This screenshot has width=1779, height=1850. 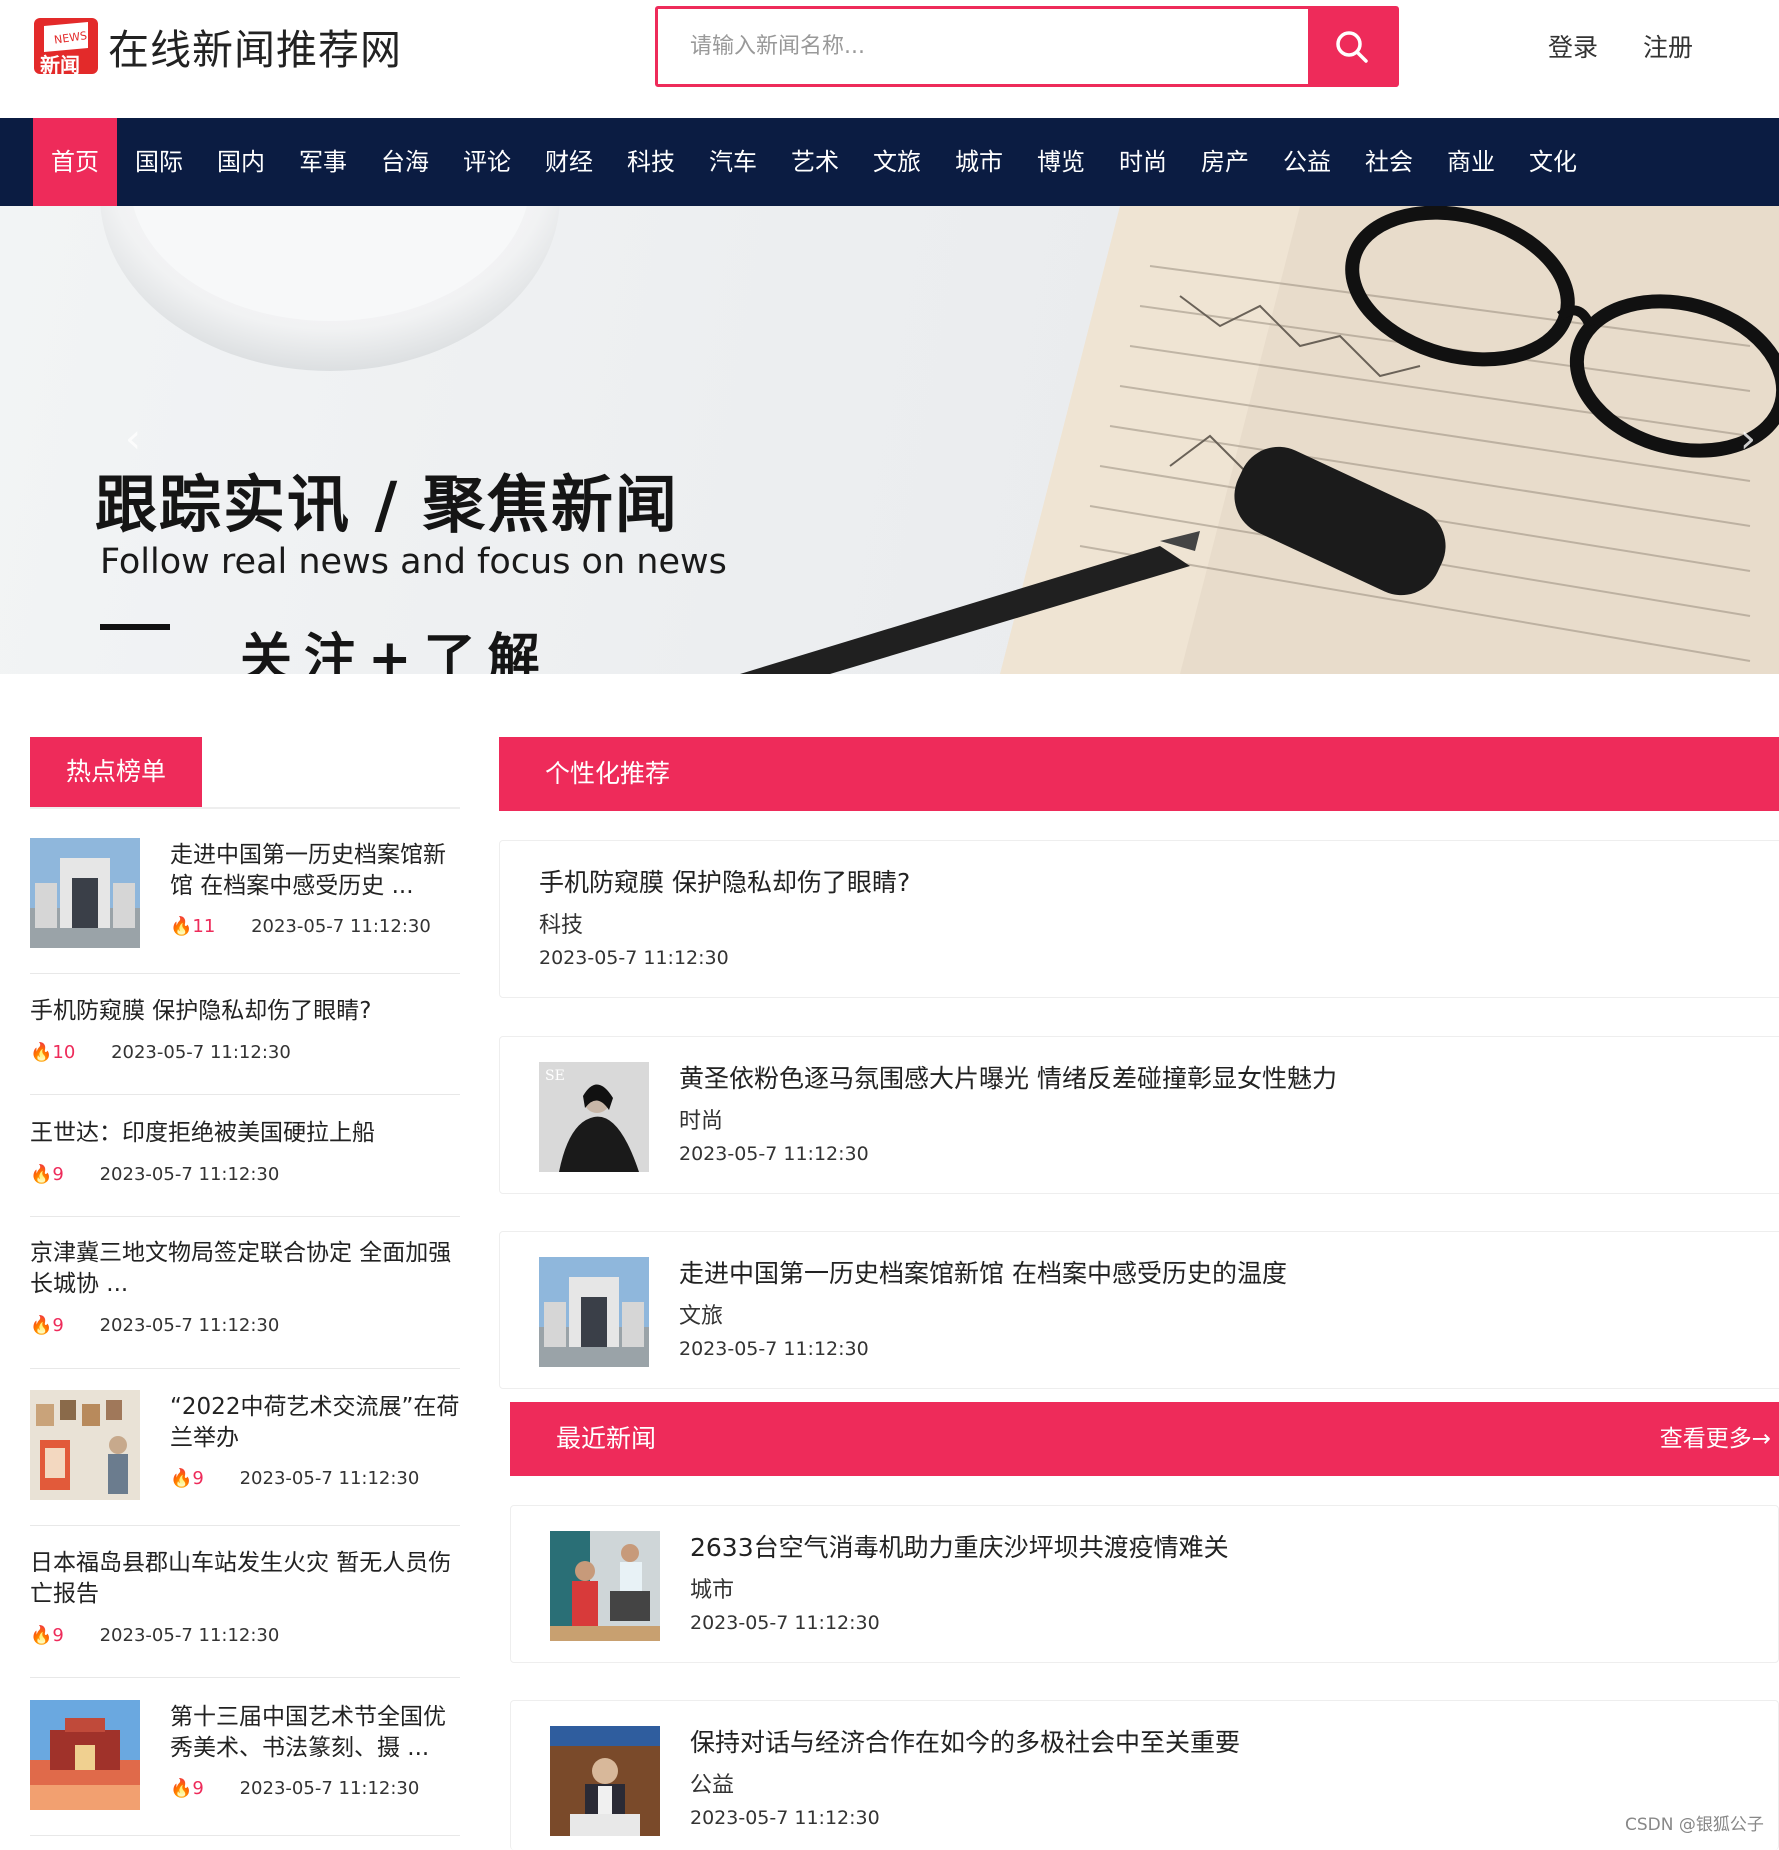 I want to click on nav-item-real-estate: 房产, so click(x=1225, y=162).